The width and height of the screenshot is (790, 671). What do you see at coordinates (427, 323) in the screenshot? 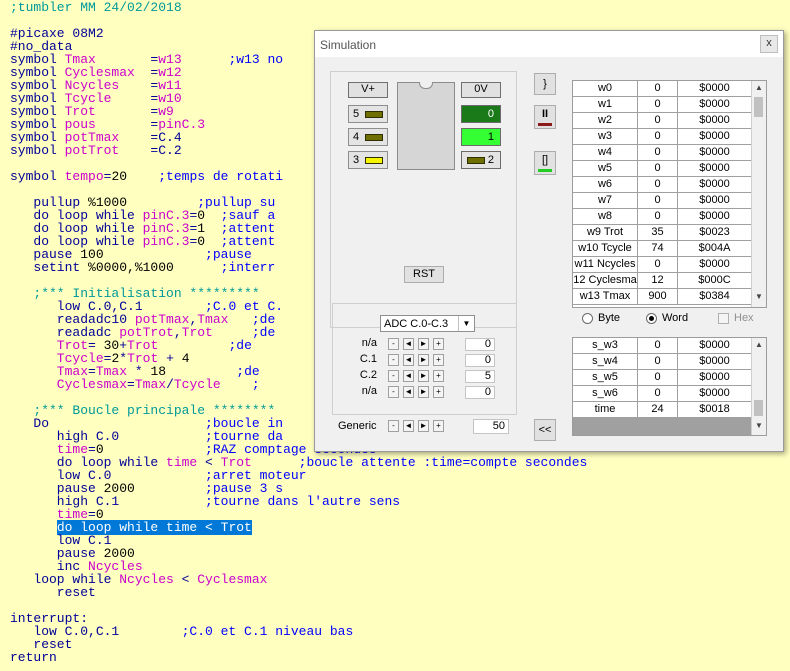
I see `adc-select: ADC C.0-C.3 ▼` at bounding box center [427, 323].